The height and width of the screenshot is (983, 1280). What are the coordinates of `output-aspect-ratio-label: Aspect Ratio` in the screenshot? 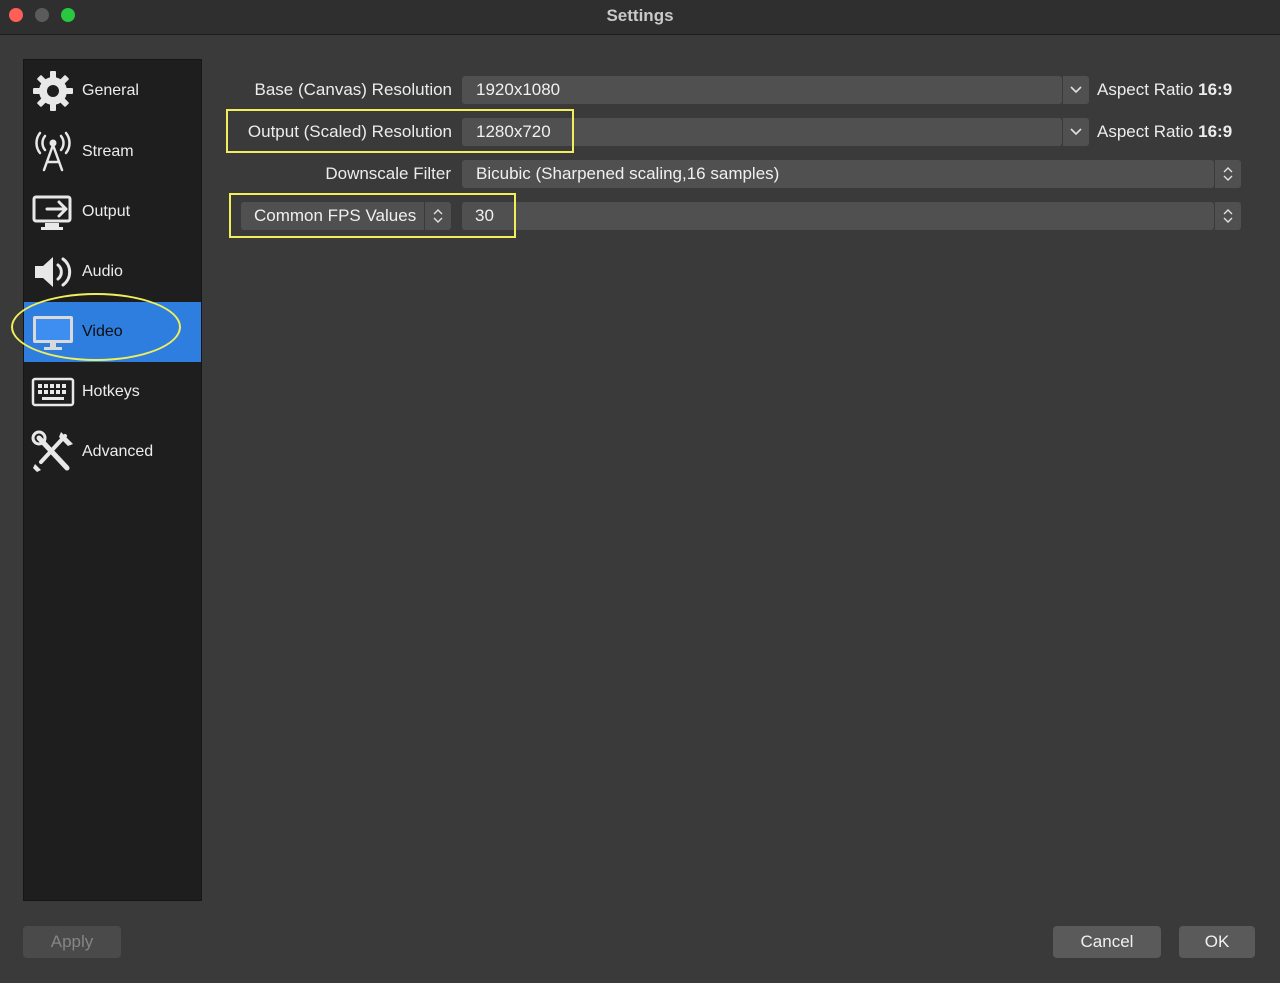 It's located at (1145, 131).